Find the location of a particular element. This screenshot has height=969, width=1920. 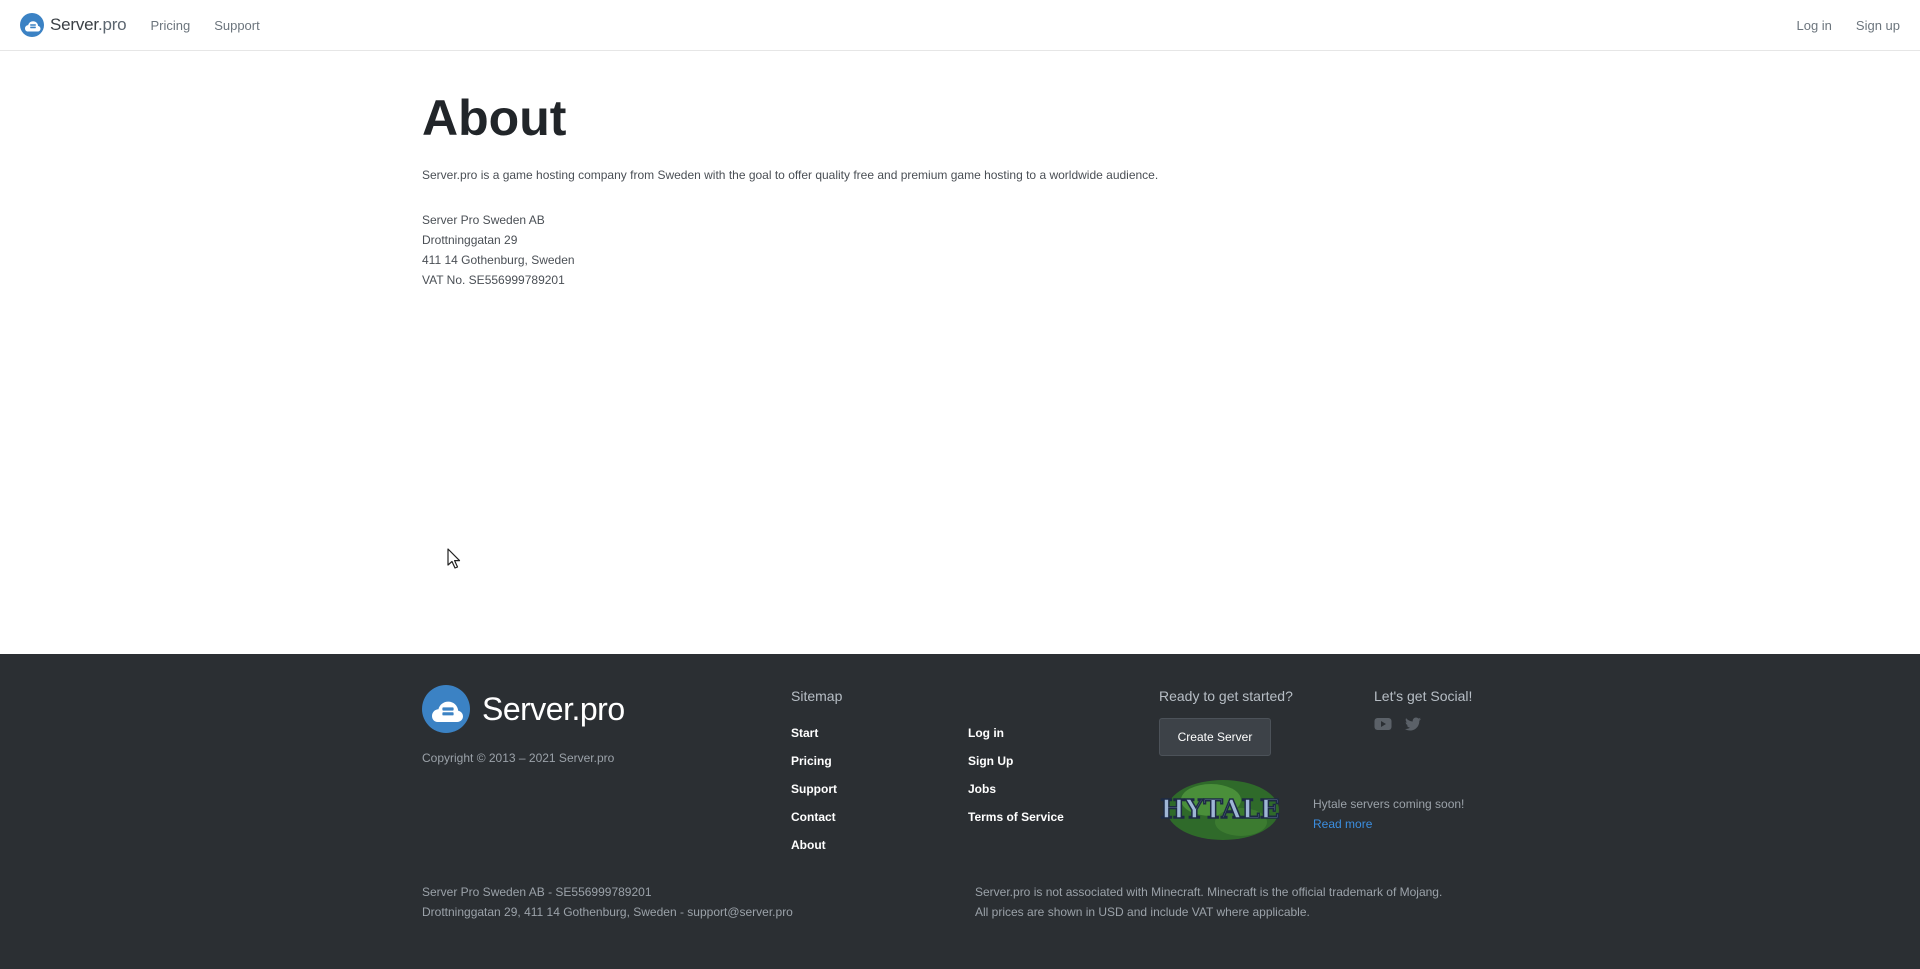

footer-link-login: Log in is located at coordinates (1016, 733).